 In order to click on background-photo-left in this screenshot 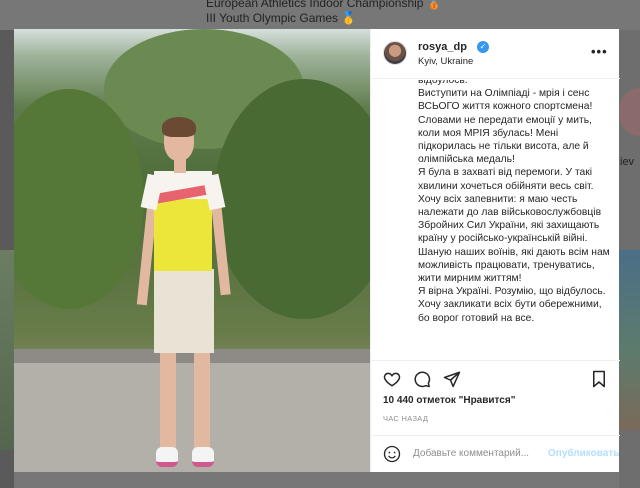, I will do `click(7, 350)`.